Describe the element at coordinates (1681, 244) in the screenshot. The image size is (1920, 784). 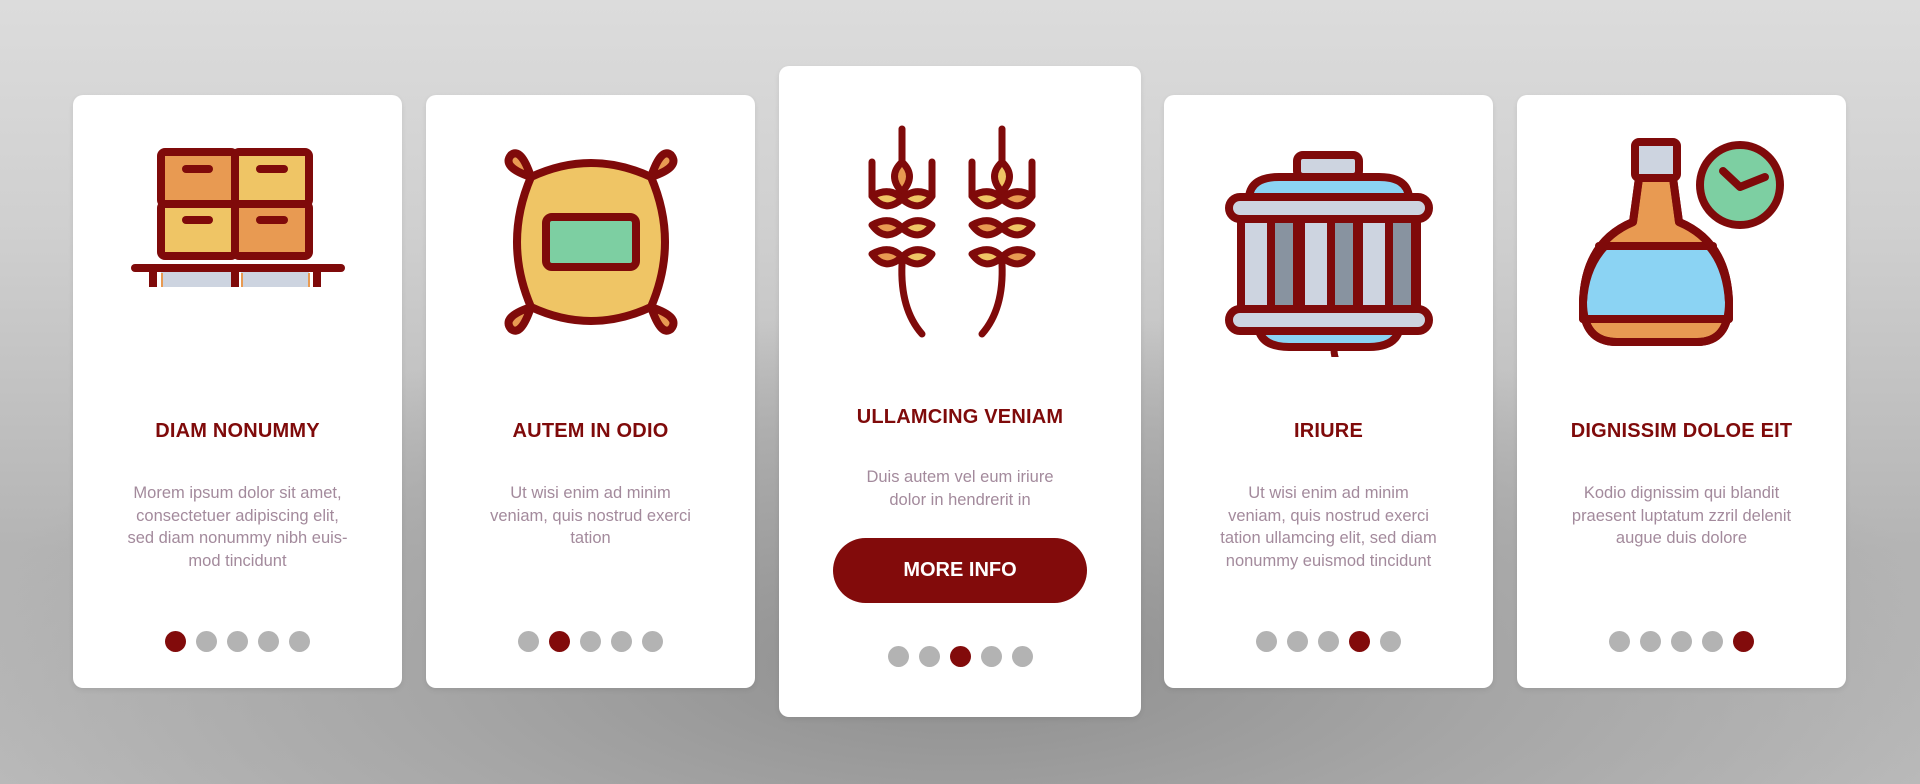
I see `bottle-clock-icon` at that location.